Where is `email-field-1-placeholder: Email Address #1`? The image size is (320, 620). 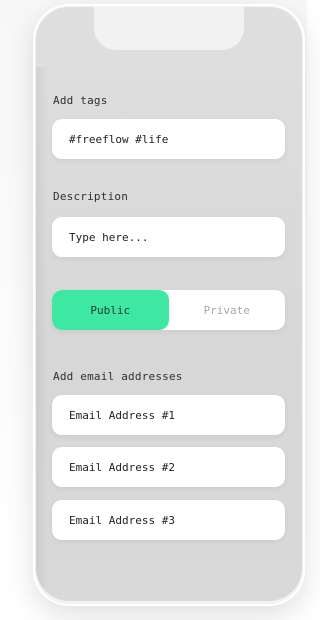
email-field-1-placeholder: Email Address #1 is located at coordinates (122, 415).